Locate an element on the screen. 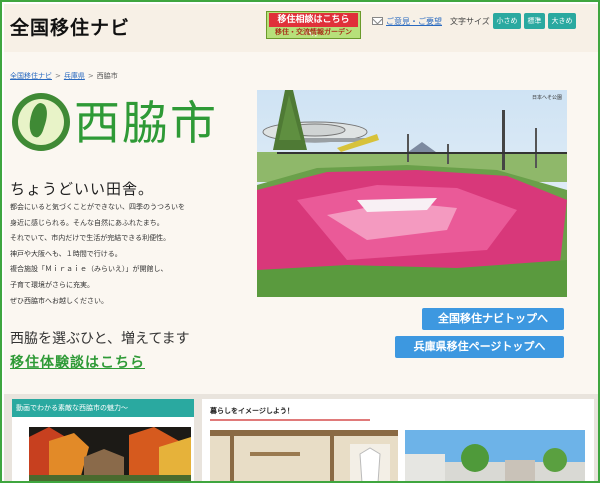  font-large-button: 大きめ is located at coordinates (562, 21).